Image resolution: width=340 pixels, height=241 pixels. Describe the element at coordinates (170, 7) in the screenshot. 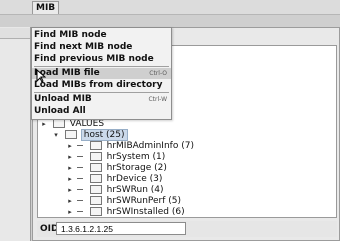

I see `menu-bar: MIB` at that location.